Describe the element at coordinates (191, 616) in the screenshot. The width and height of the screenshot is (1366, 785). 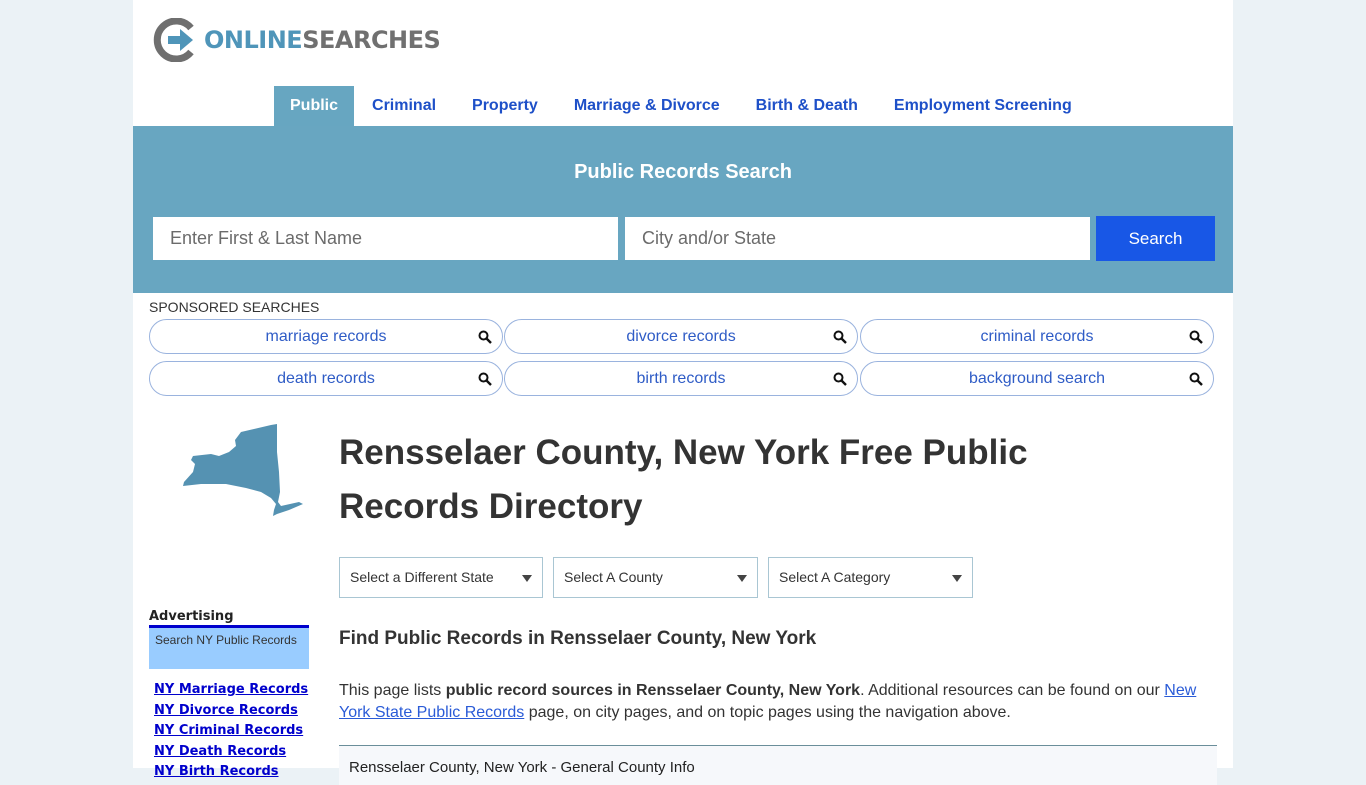
I see `advertising-label: Advertising` at that location.